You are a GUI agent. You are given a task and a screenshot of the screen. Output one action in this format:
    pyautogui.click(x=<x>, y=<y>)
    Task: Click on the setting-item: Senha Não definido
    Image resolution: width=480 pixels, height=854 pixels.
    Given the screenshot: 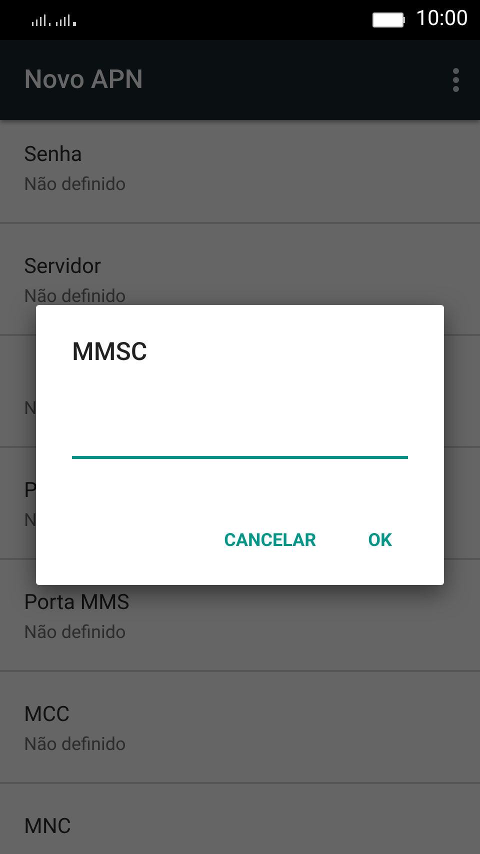 What is the action you would take?
    pyautogui.click(x=240, y=172)
    